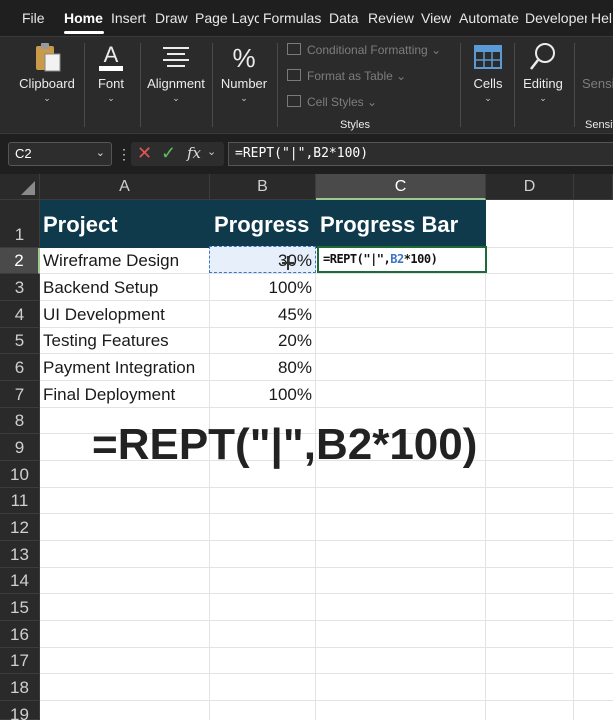 The width and height of the screenshot is (613, 720). I want to click on cell-project: Payment Integration, so click(119, 368).